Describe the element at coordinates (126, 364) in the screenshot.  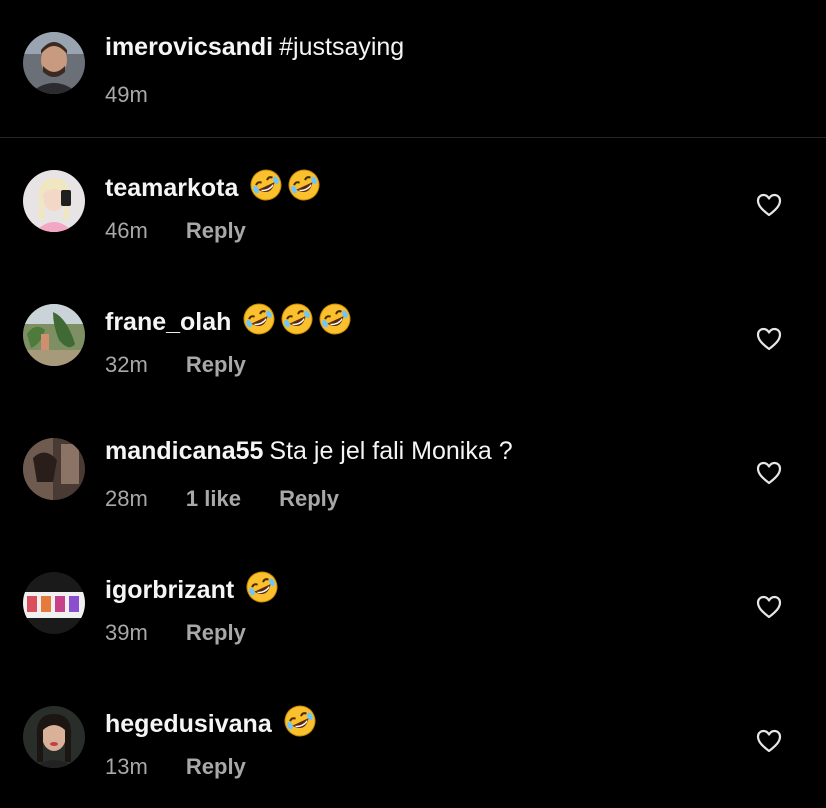
I see `comment-time: 32m` at that location.